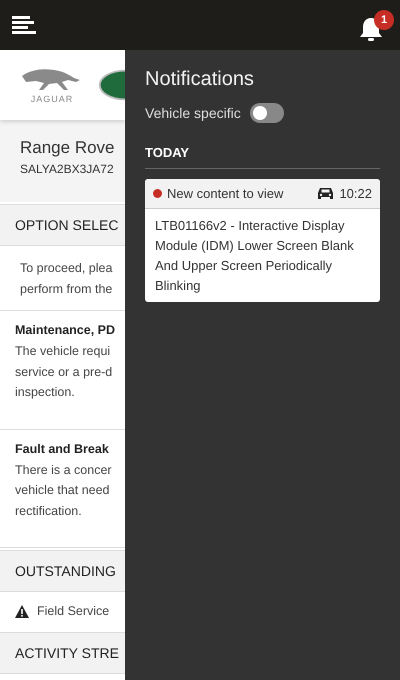 The height and width of the screenshot is (680, 400). Describe the element at coordinates (62, 225) in the screenshot. I see `section-header: OPTION SELEC` at that location.